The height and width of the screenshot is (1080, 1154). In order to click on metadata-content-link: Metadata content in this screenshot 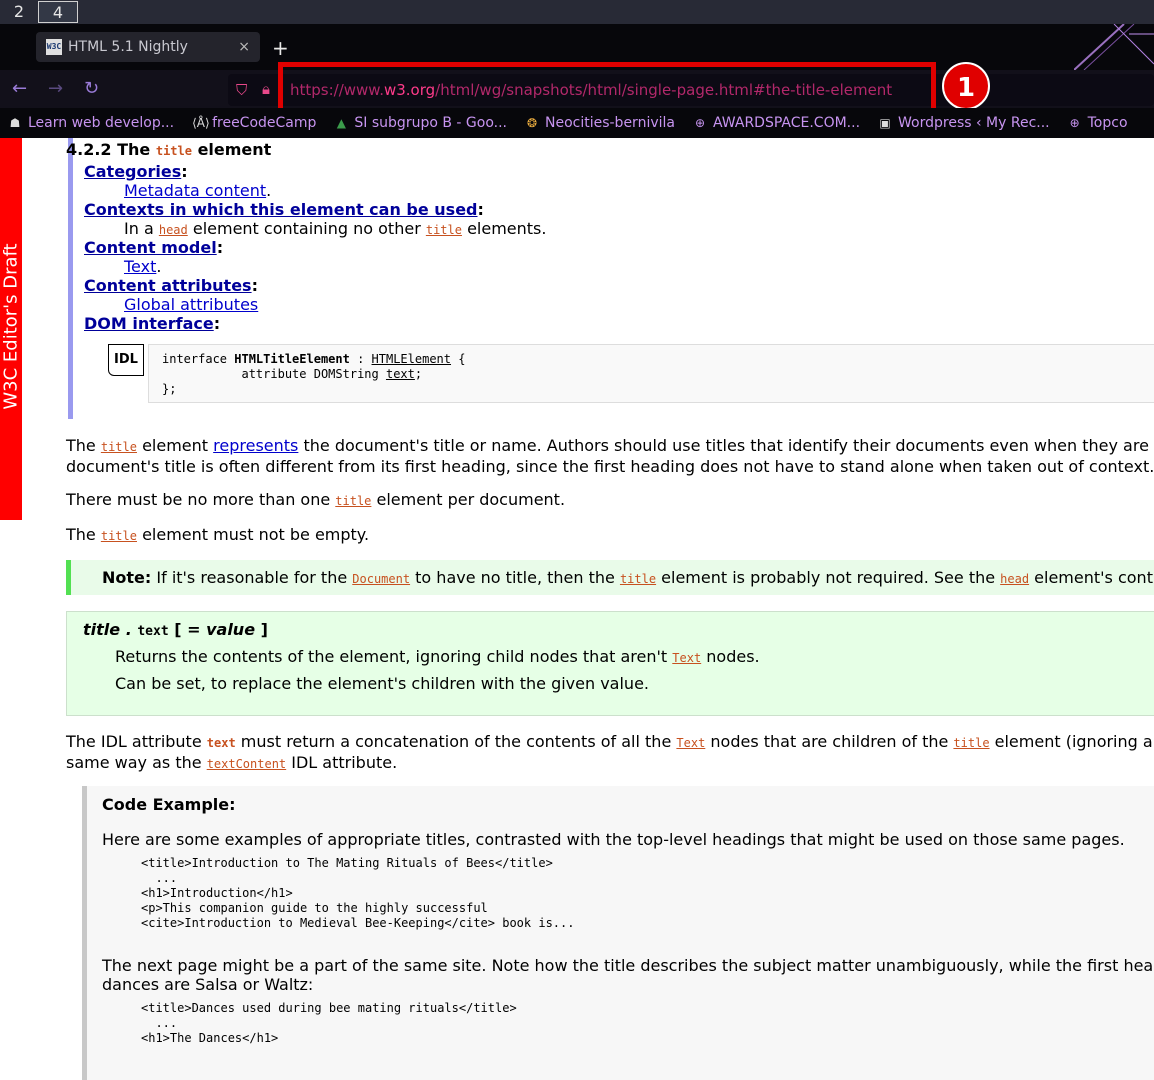, I will do `click(195, 190)`.